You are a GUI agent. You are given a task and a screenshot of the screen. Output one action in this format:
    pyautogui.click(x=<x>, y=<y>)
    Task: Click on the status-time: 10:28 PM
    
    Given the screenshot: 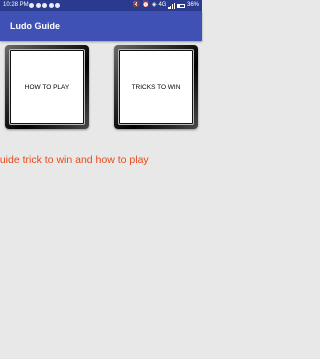 What is the action you would take?
    pyautogui.click(x=16, y=5)
    